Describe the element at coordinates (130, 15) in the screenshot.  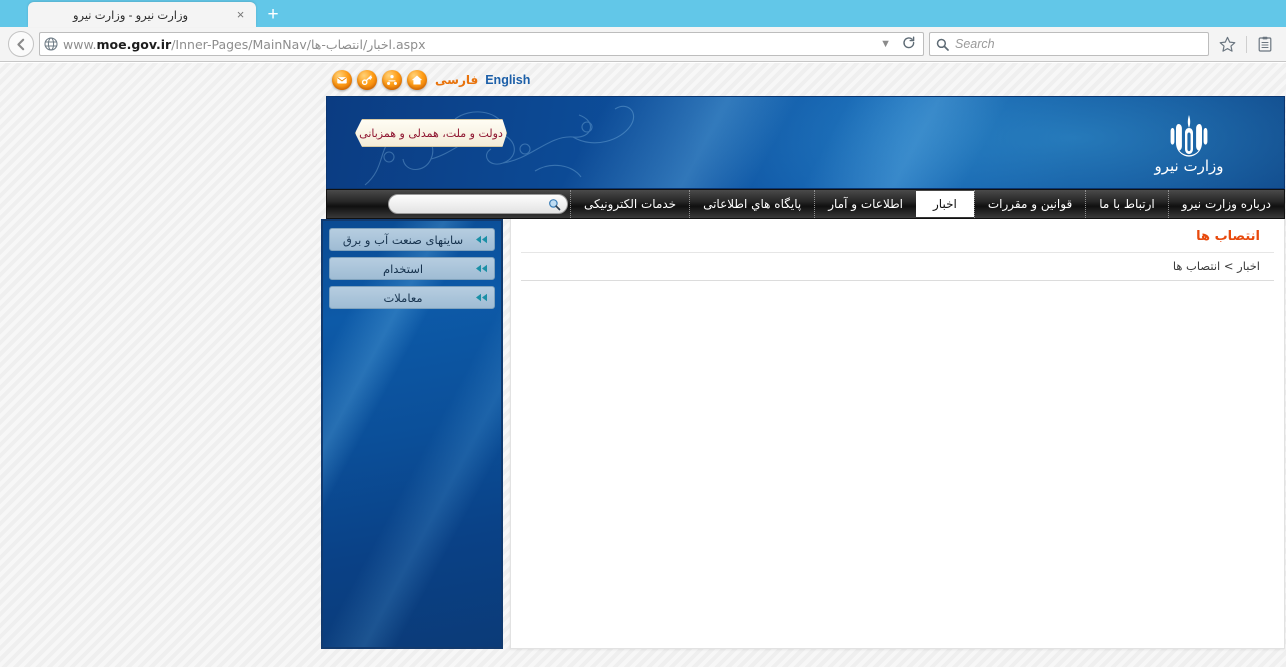
I see `tab-title: وزارت نیرو - وزارت نیرو` at that location.